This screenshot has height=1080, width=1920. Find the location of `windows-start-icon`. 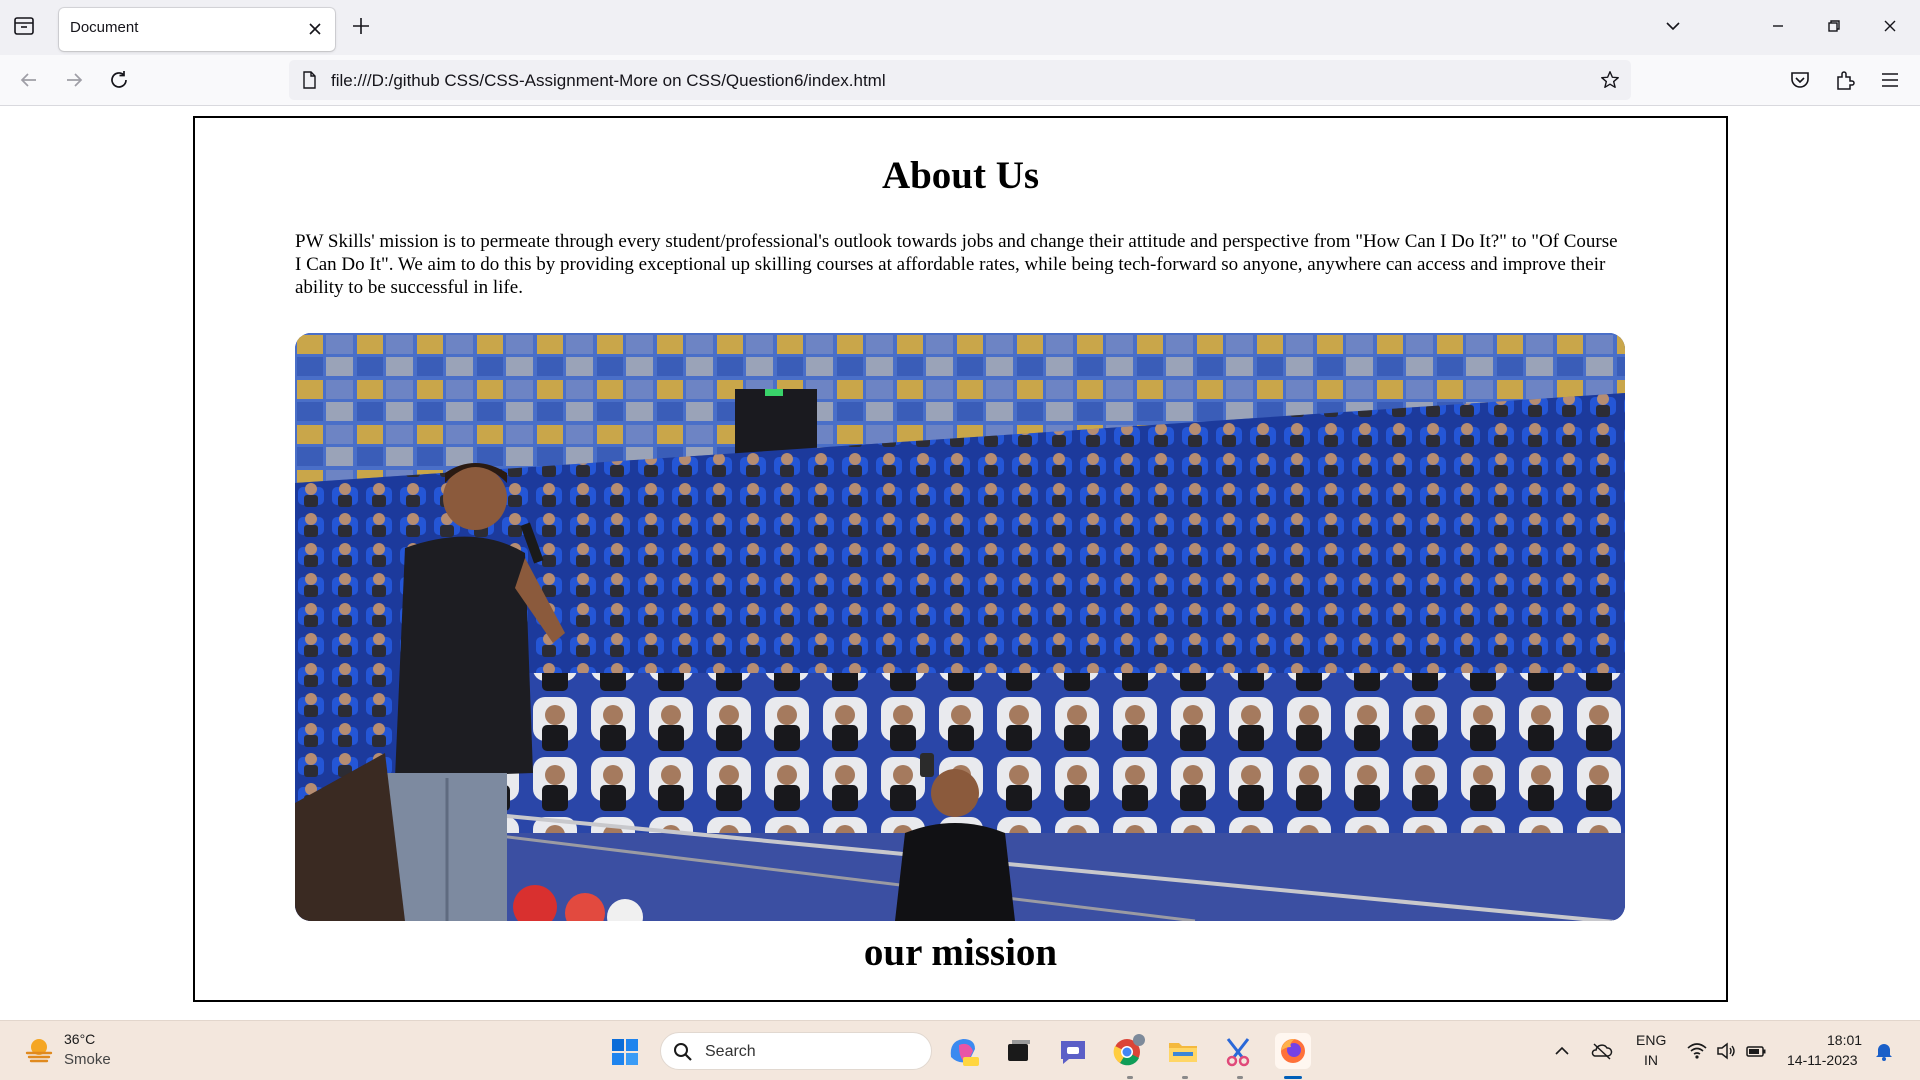

windows-start-icon is located at coordinates (625, 1052).